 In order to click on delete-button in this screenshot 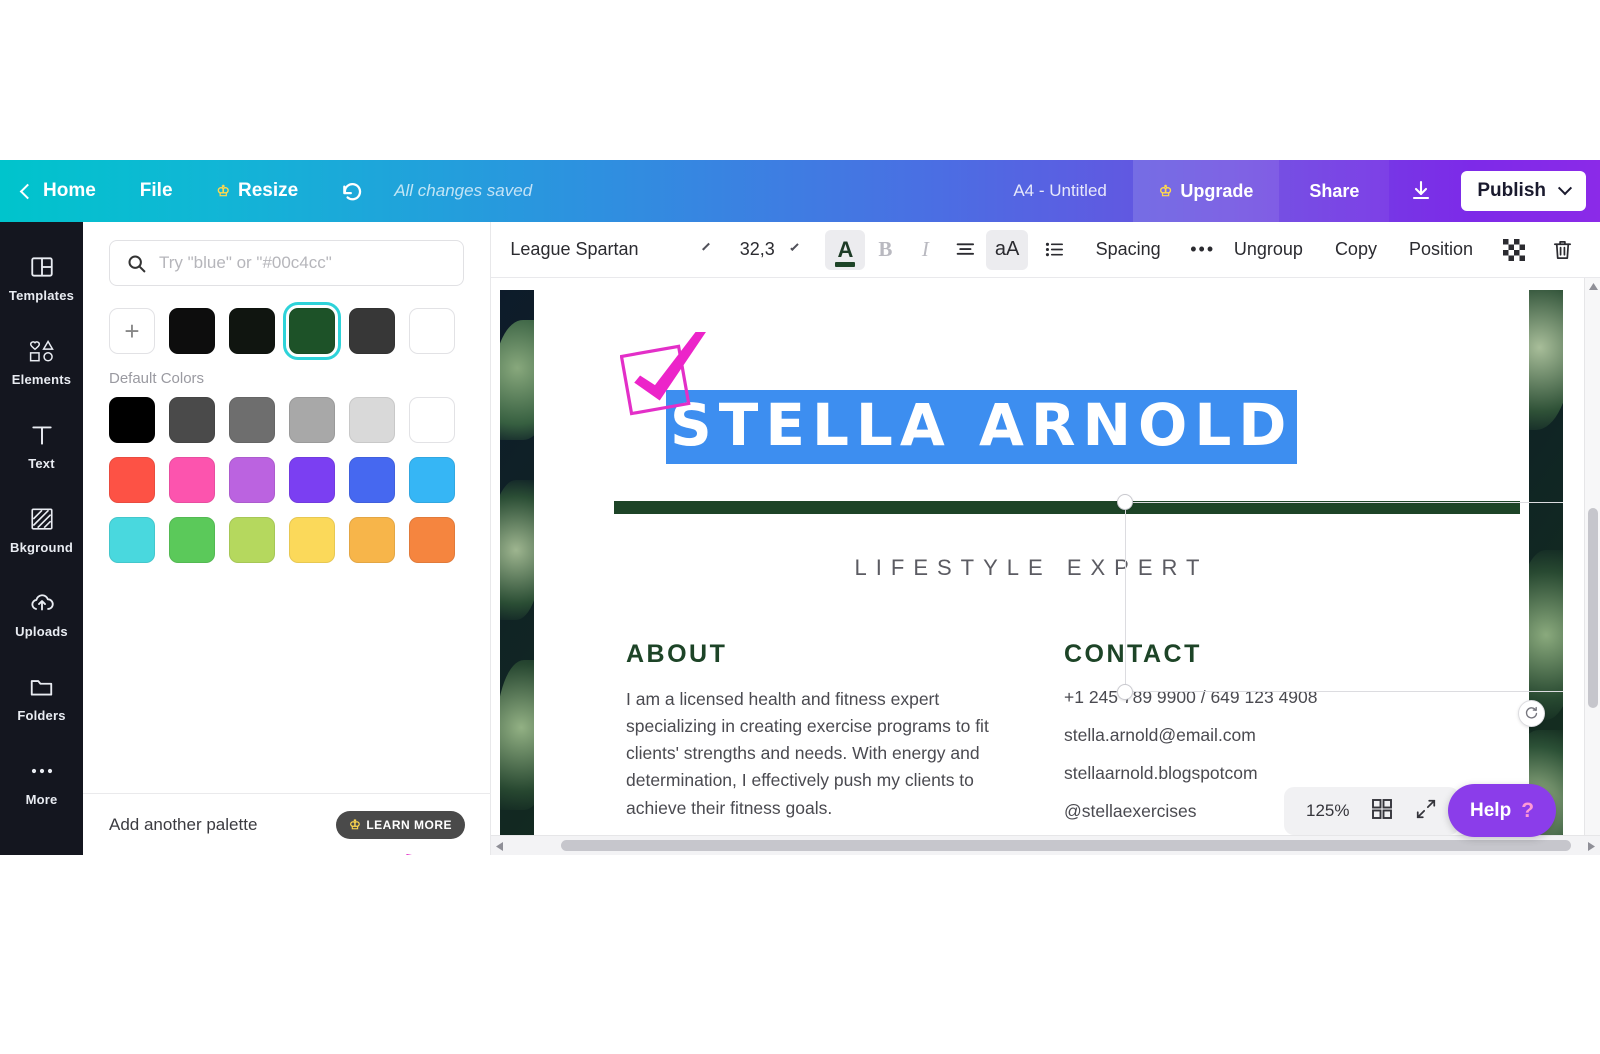, I will do `click(1562, 250)`.